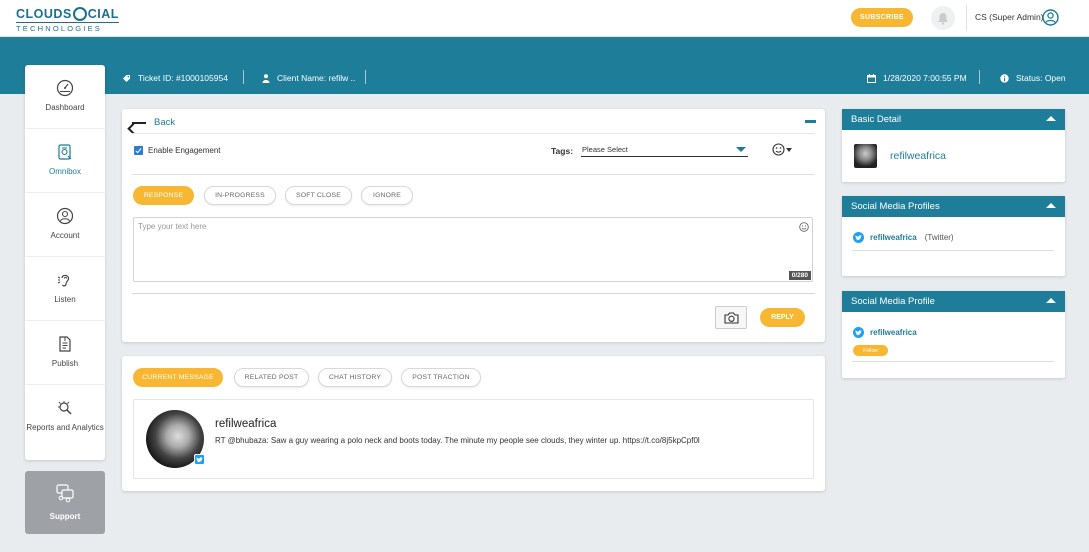 The image size is (1089, 552). Describe the element at coordinates (882, 17) in the screenshot. I see `subscribe-button: SUBSCRIBE` at that location.